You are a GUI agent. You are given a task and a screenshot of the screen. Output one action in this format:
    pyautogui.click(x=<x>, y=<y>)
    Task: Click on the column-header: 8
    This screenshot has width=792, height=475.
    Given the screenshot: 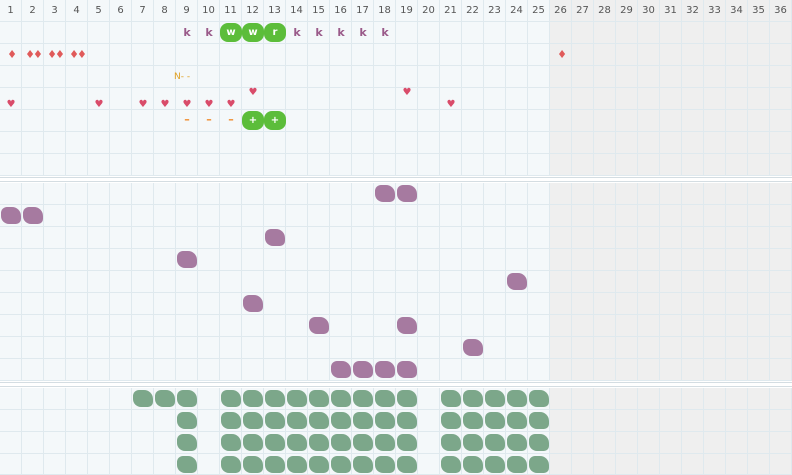 What is the action you would take?
    pyautogui.click(x=165, y=11)
    